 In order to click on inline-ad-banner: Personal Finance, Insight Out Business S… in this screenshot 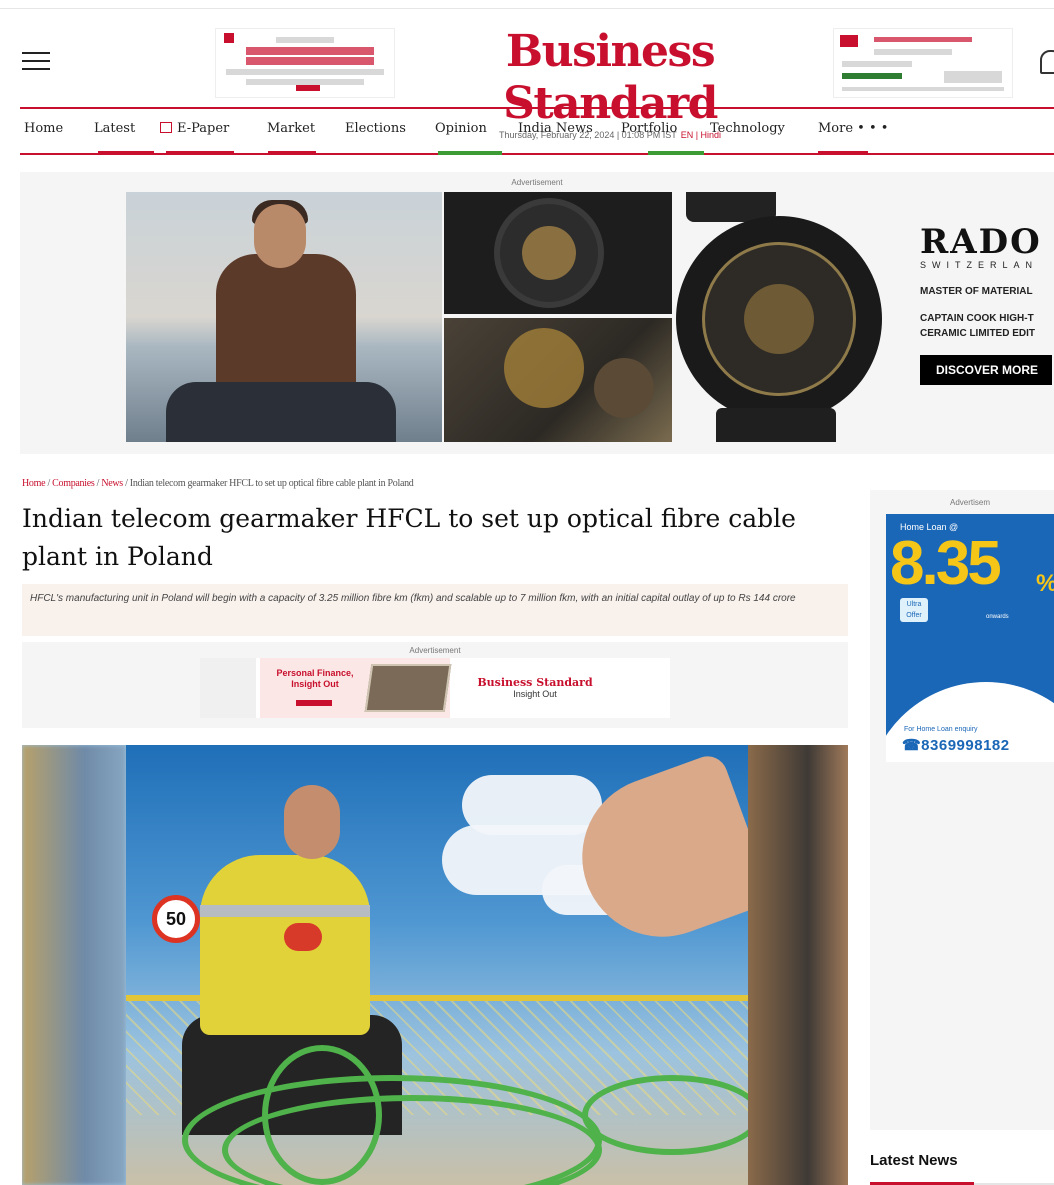, I will do `click(435, 688)`.